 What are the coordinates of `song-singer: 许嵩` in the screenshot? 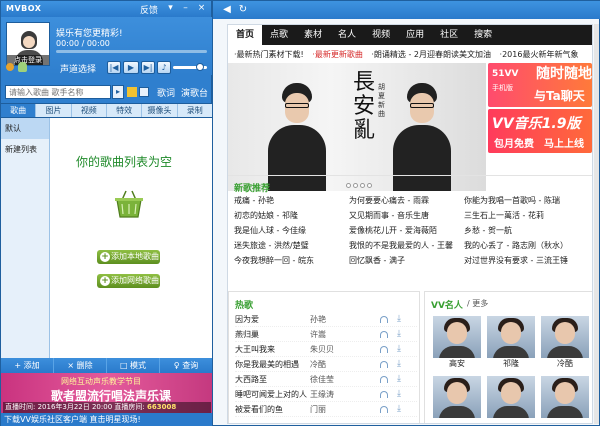 It's located at (340, 334).